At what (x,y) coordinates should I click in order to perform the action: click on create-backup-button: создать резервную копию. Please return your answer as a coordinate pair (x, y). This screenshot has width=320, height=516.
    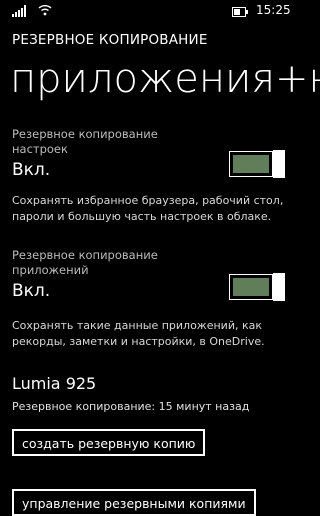
    Looking at the image, I should click on (109, 442).